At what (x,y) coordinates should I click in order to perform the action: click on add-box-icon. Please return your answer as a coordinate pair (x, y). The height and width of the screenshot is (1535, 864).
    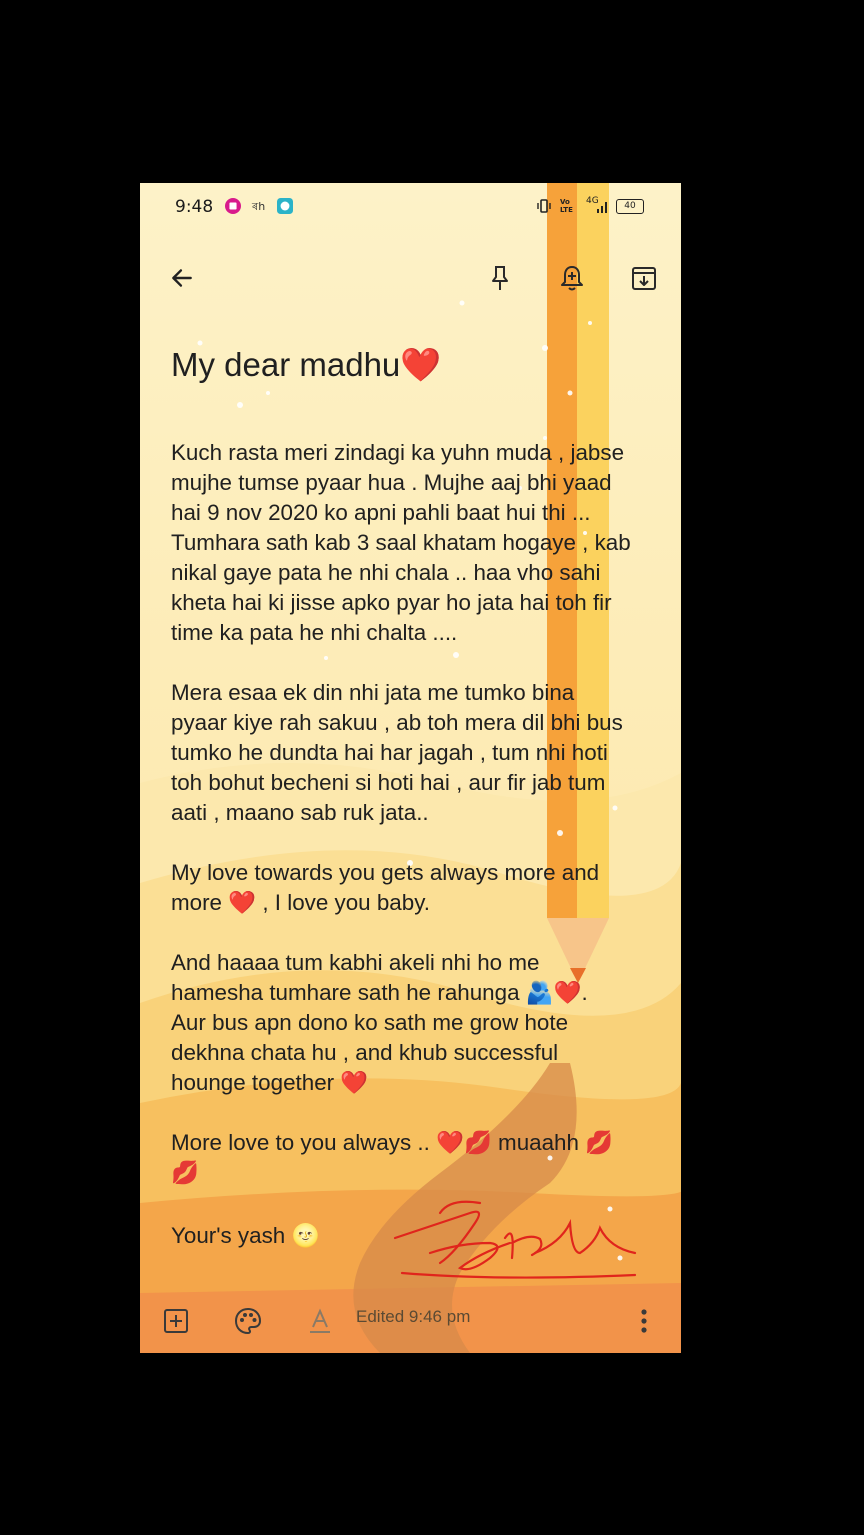
    Looking at the image, I should click on (176, 1321).